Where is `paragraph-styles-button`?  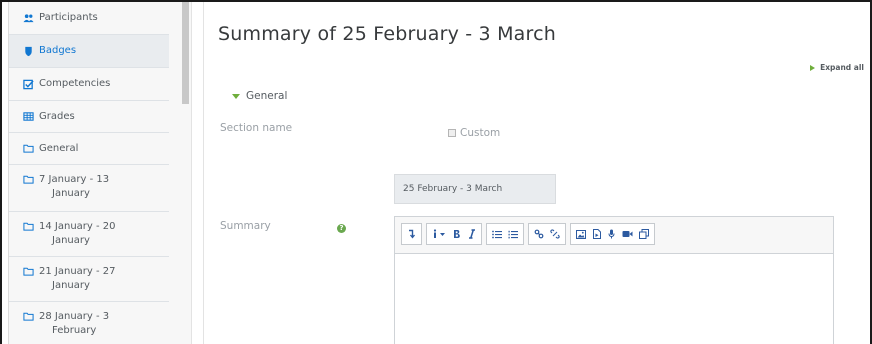
paragraph-styles-button is located at coordinates (439, 234).